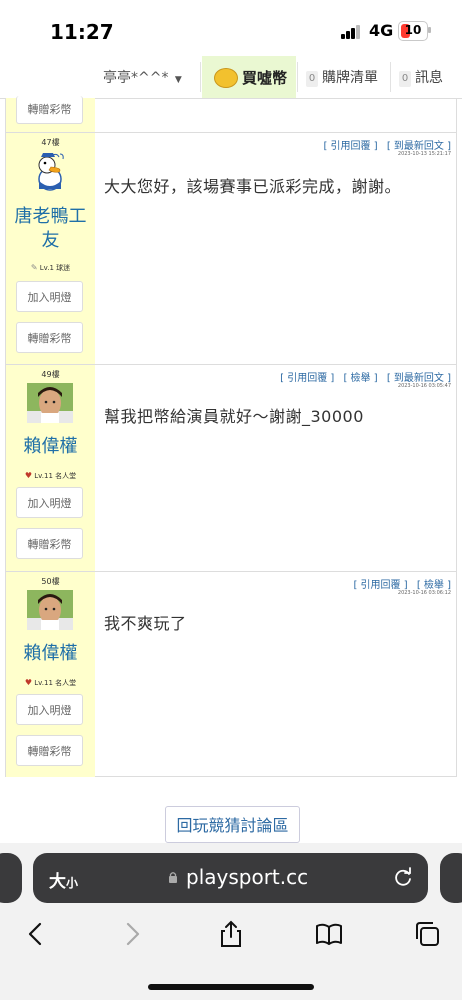  Describe the element at coordinates (232, 824) in the screenshot. I see `back-to-forum-button: 回玩競猜討論區` at that location.